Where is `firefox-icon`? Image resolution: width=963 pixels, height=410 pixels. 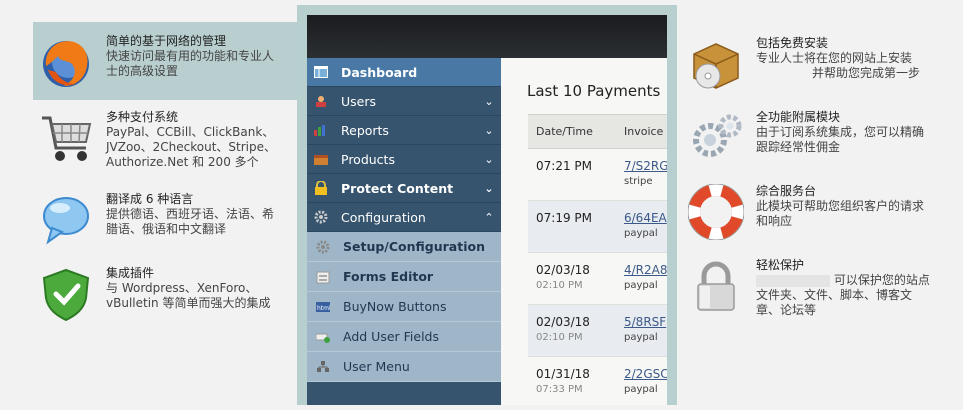
firefox-icon is located at coordinates (66, 62).